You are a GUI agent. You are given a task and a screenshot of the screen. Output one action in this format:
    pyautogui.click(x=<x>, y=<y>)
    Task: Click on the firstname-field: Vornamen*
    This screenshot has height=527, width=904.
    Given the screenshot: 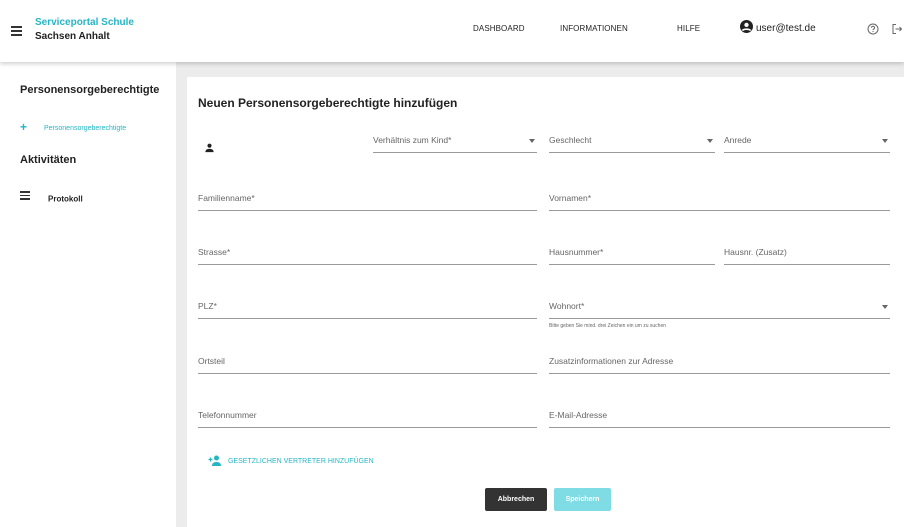 What is the action you would take?
    pyautogui.click(x=719, y=199)
    